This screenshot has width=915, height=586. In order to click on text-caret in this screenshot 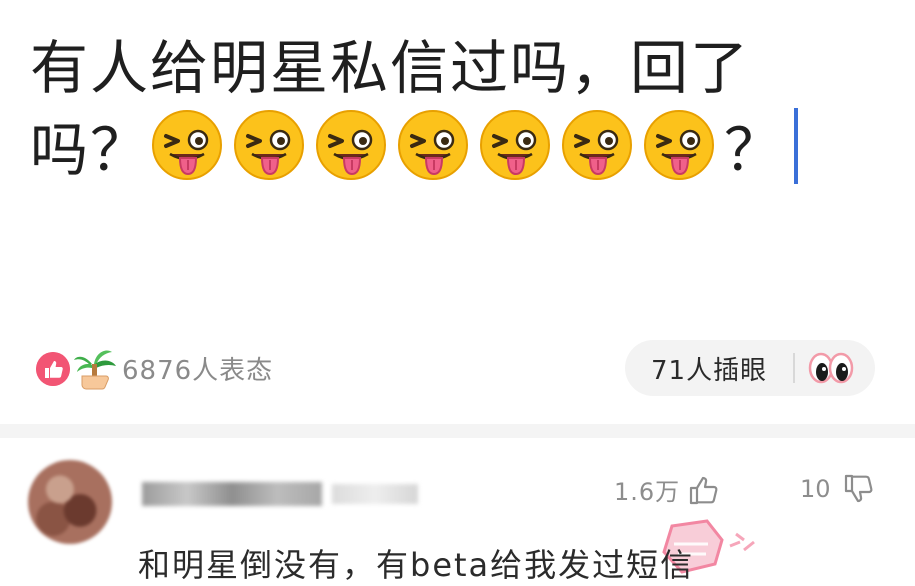, I will do `click(796, 146)`.